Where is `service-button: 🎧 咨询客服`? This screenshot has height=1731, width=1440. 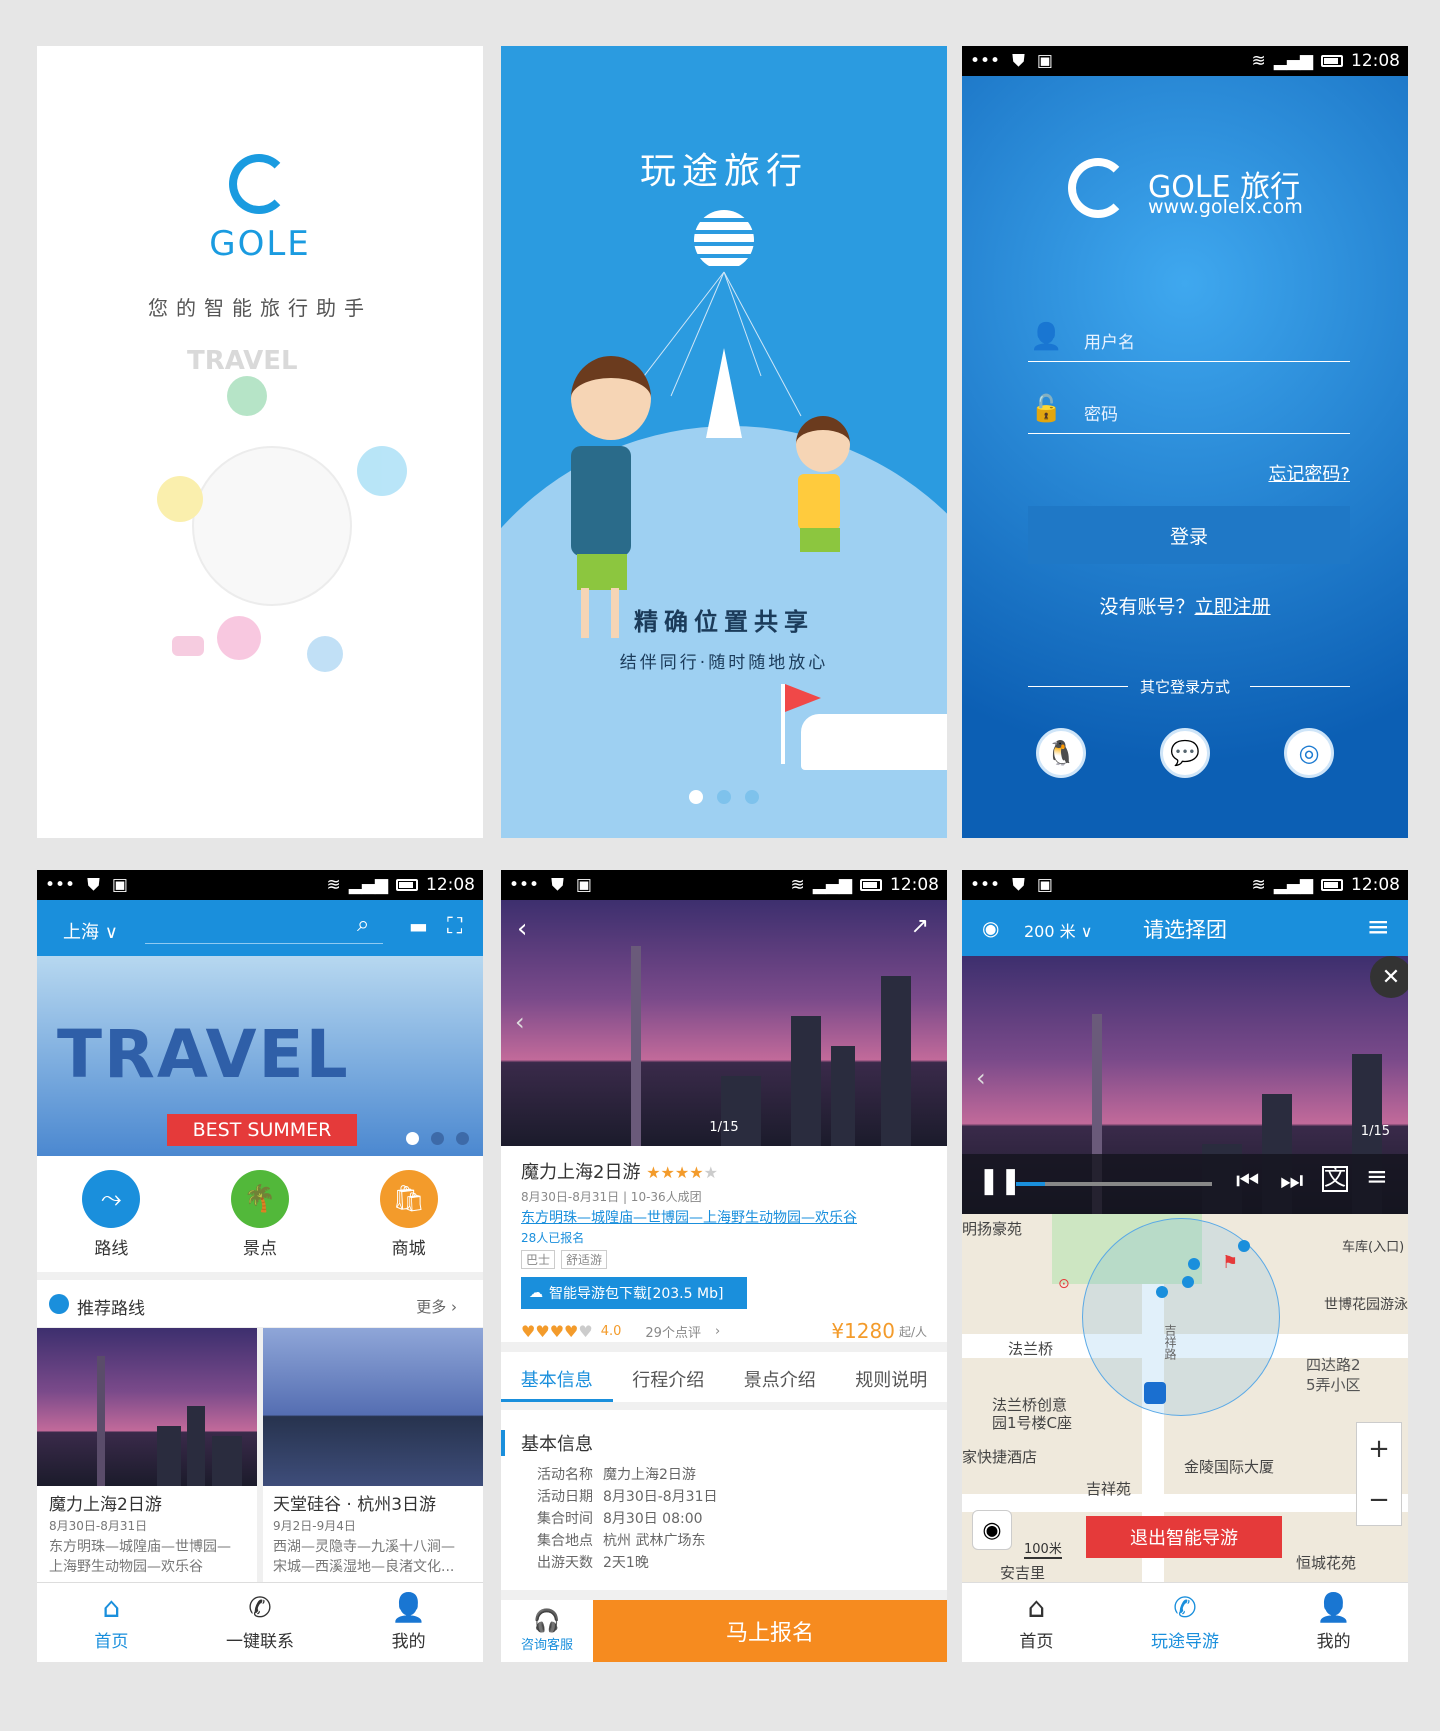
service-button: 🎧 咨询客服 is located at coordinates (547, 1631).